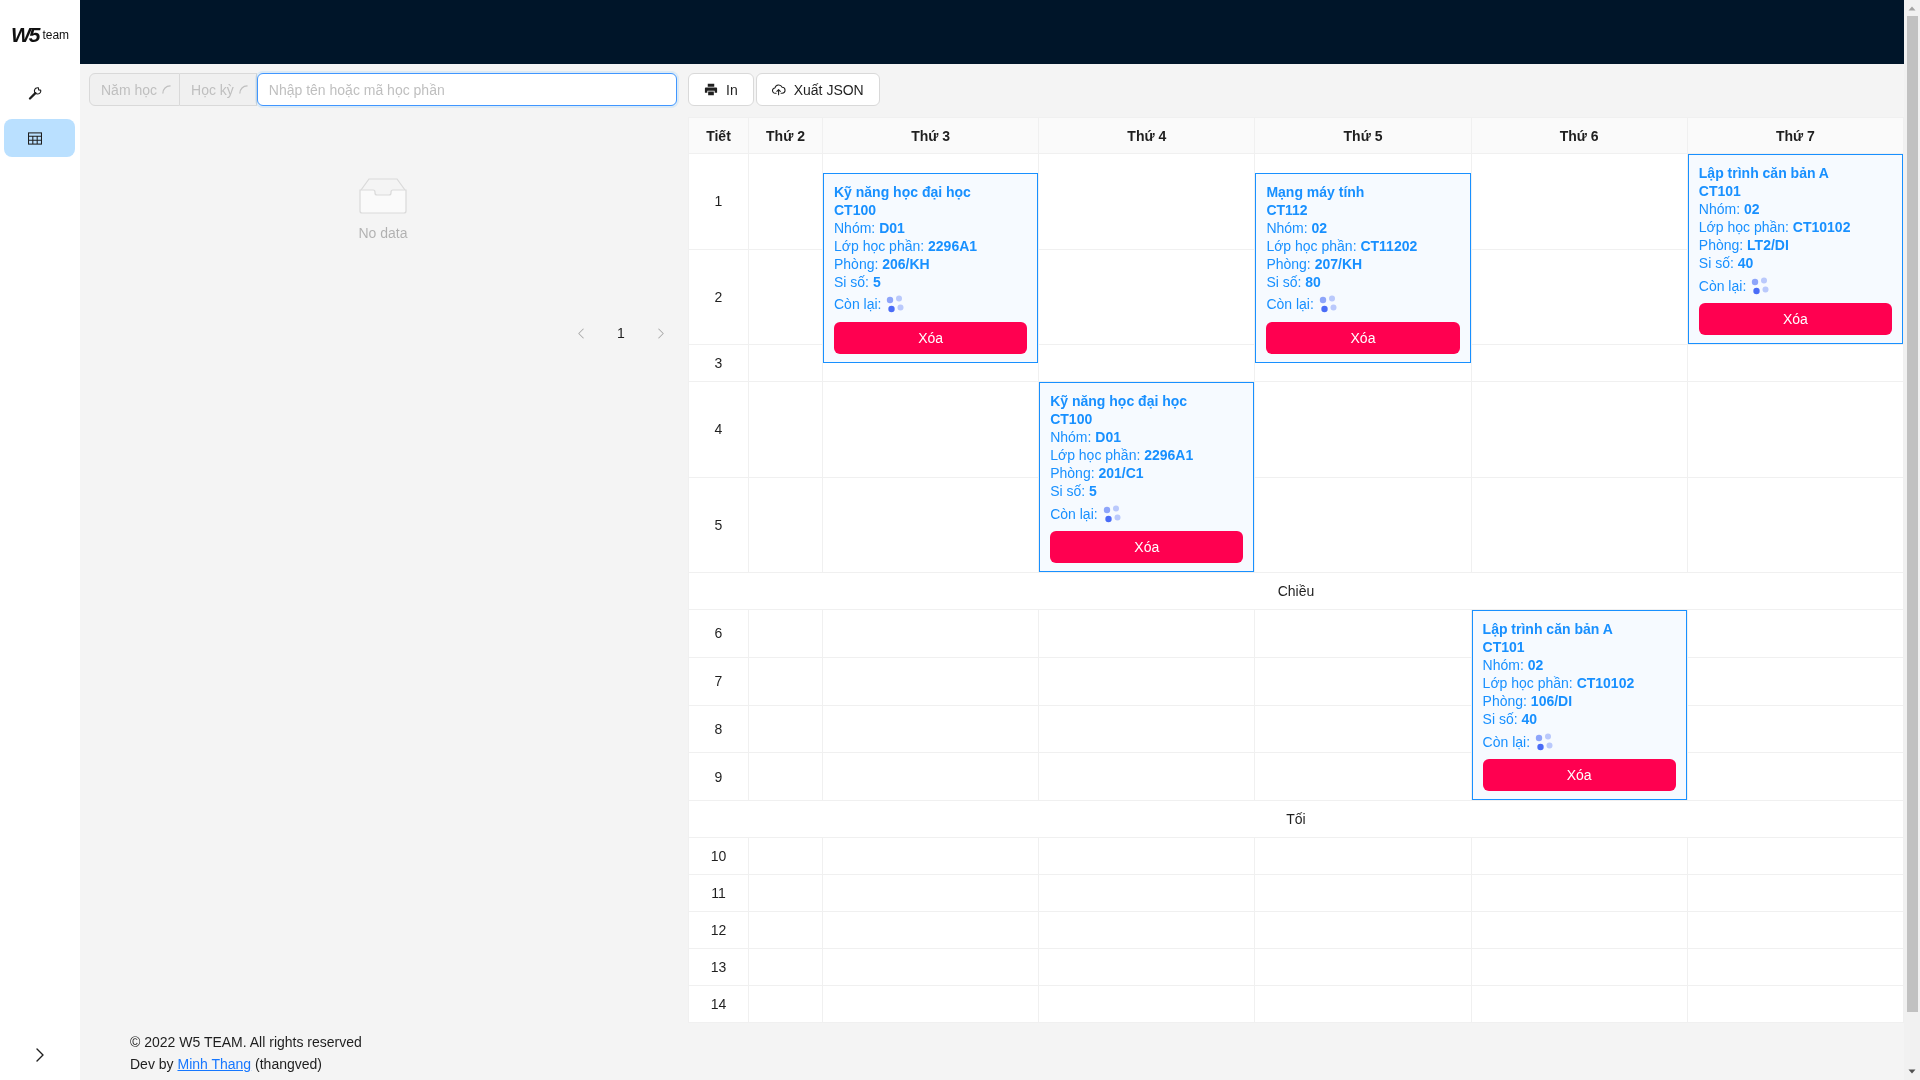 This screenshot has height=1080, width=1920. Describe the element at coordinates (719, 136) in the screenshot. I see `column-header: Tiết` at that location.